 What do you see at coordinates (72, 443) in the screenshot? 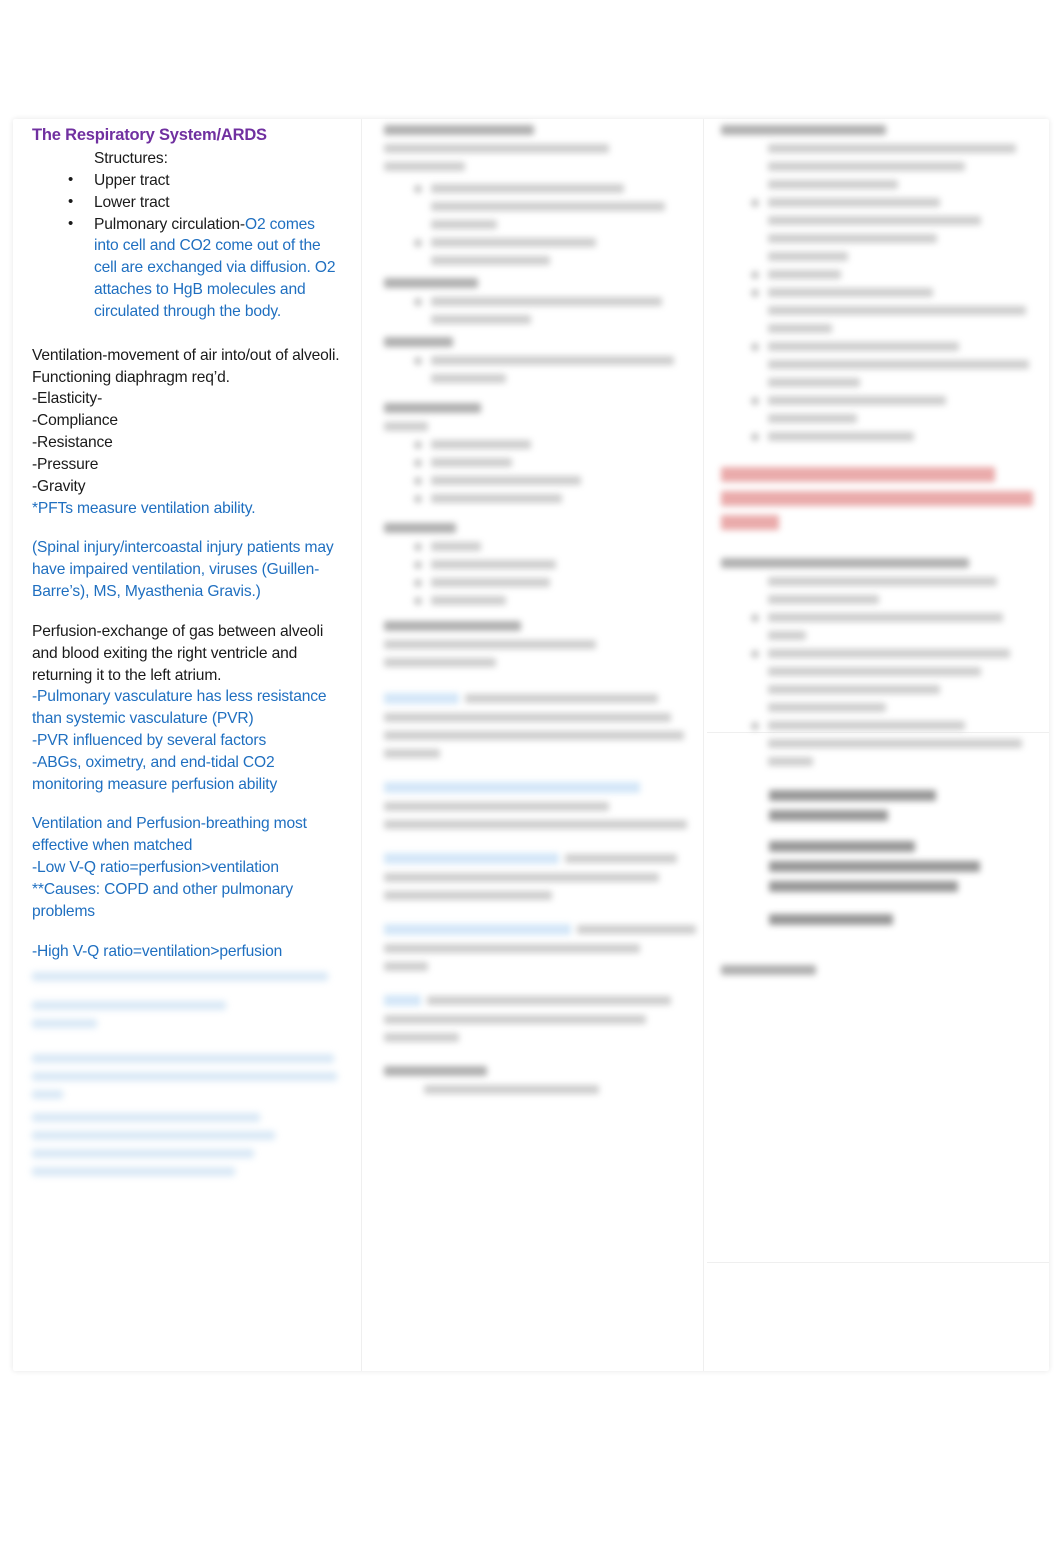
I see `ventilation-factor: -Resistance` at bounding box center [72, 443].